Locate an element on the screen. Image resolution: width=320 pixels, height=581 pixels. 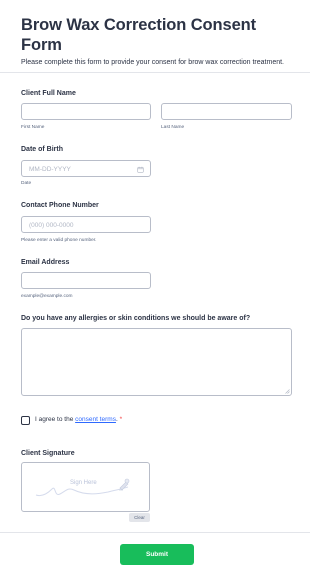
last-name-sublabel: Last Name is located at coordinates (173, 127).